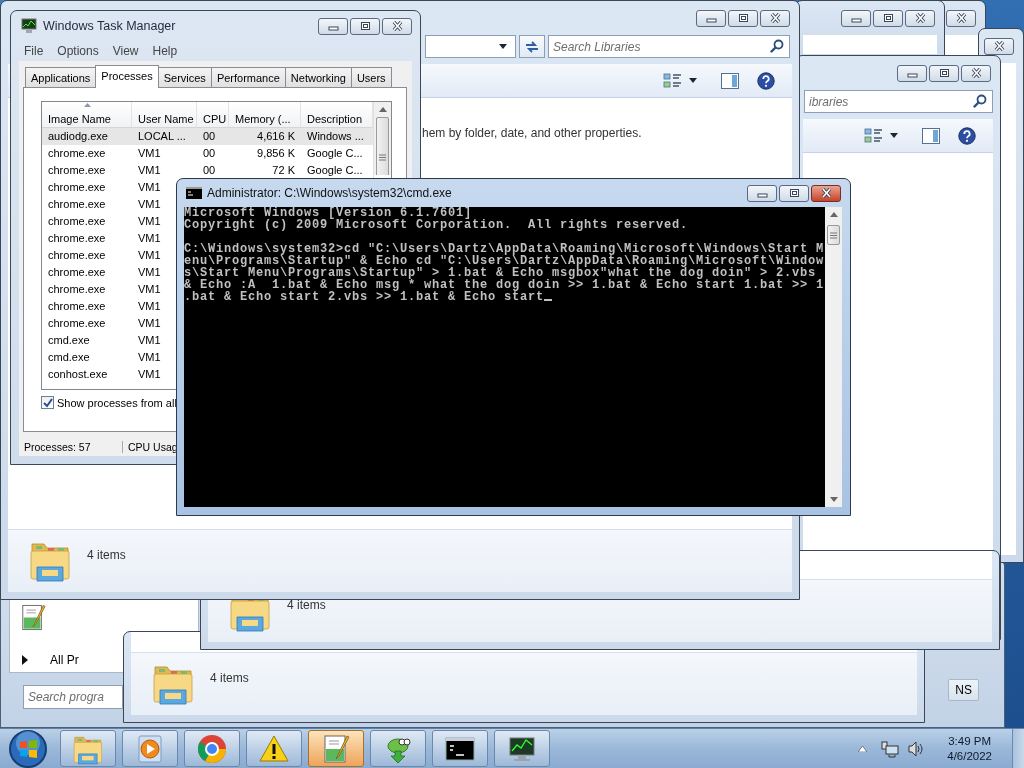  Describe the element at coordinates (73, 447) in the screenshot. I see `status-text: Processes: 57` at that location.